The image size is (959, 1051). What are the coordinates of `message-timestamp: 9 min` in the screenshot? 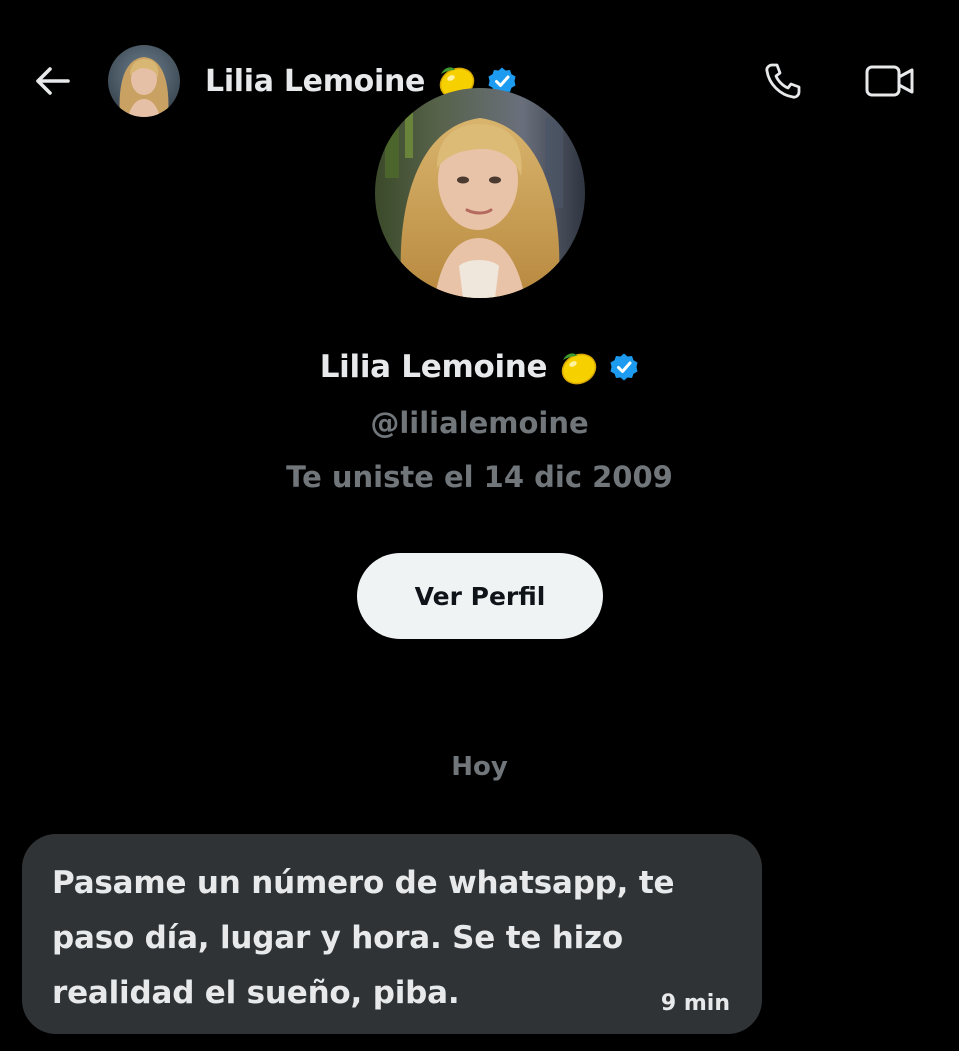 It's located at (695, 1003).